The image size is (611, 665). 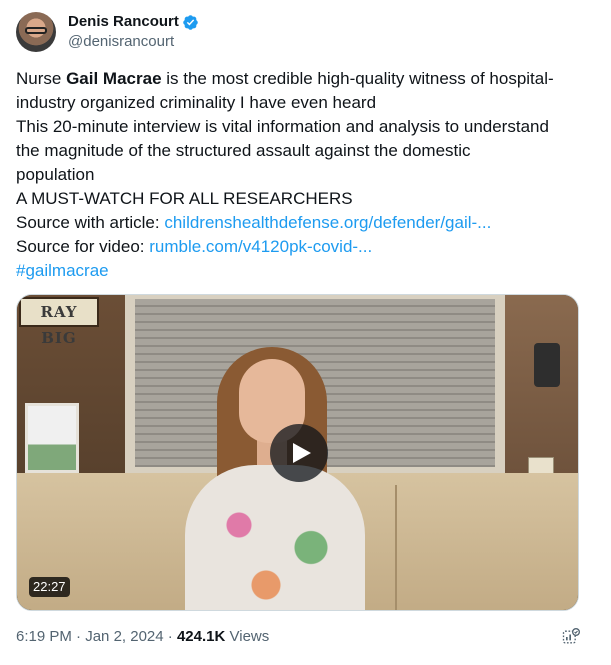 What do you see at coordinates (201, 636) in the screenshot?
I see `views-count: 424.1K` at bounding box center [201, 636].